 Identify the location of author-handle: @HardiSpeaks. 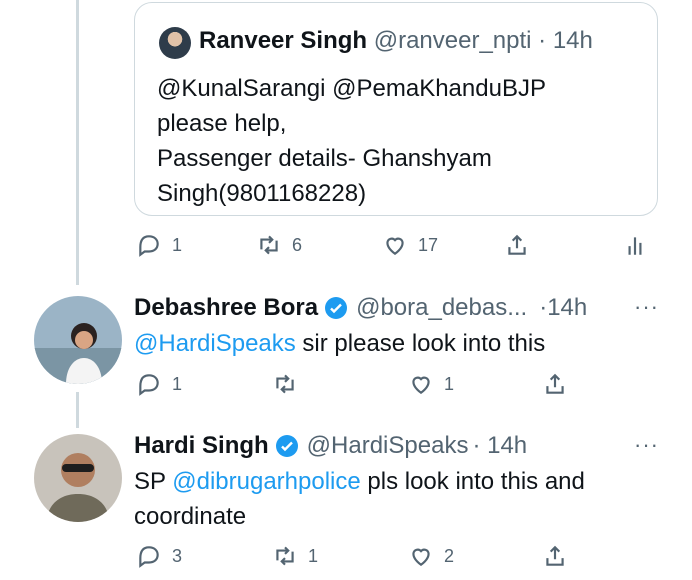
(388, 446).